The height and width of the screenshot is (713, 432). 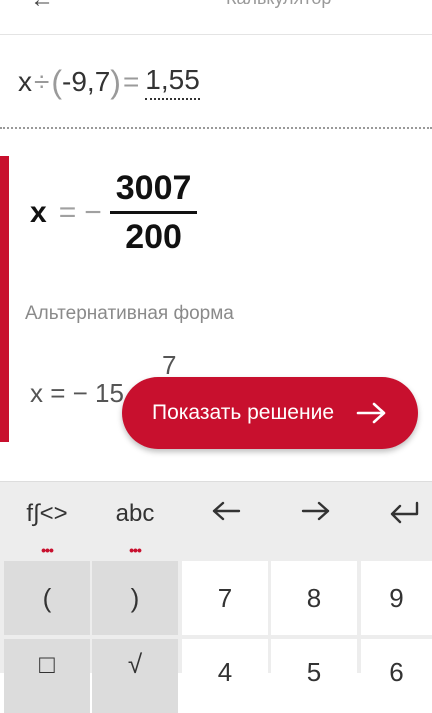 What do you see at coordinates (47, 550) in the screenshot?
I see `functions-tab-dots: •••` at bounding box center [47, 550].